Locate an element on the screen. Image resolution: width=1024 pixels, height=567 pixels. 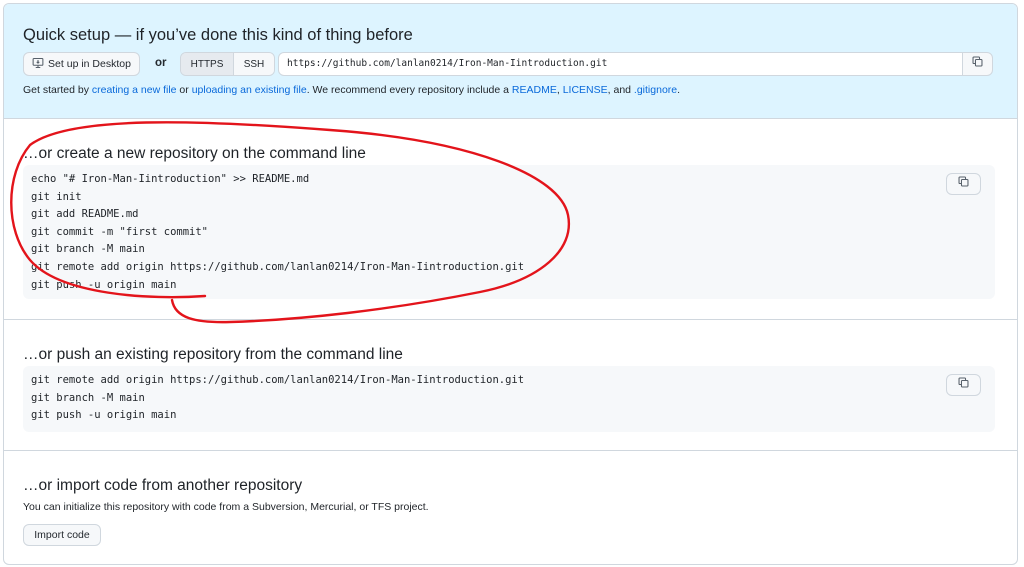
copy-url-button is located at coordinates (977, 64).